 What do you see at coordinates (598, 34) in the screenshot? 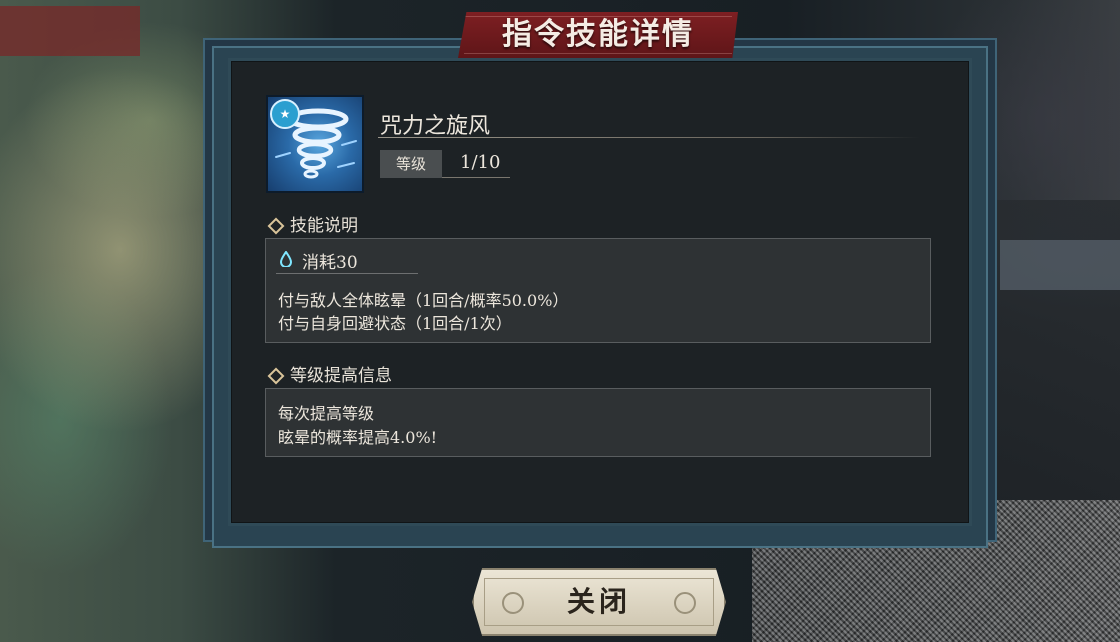
I see `dialog-title: 指令技能详情` at bounding box center [598, 34].